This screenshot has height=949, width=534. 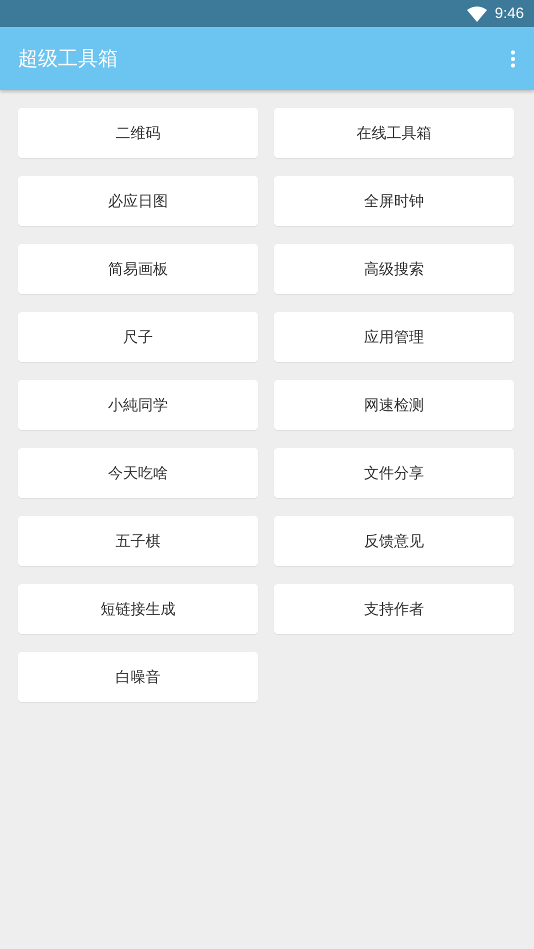 I want to click on tool-button: 必应日图, so click(x=138, y=201).